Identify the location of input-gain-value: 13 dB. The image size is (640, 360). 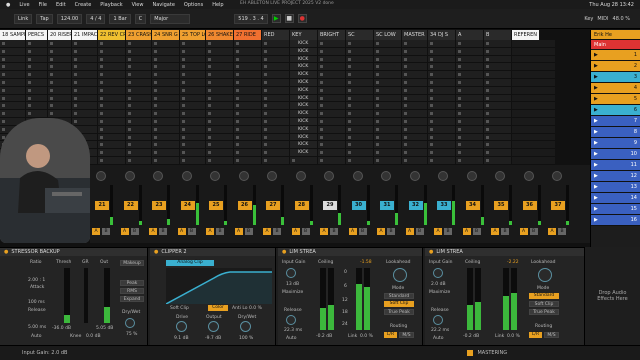
(292, 284).